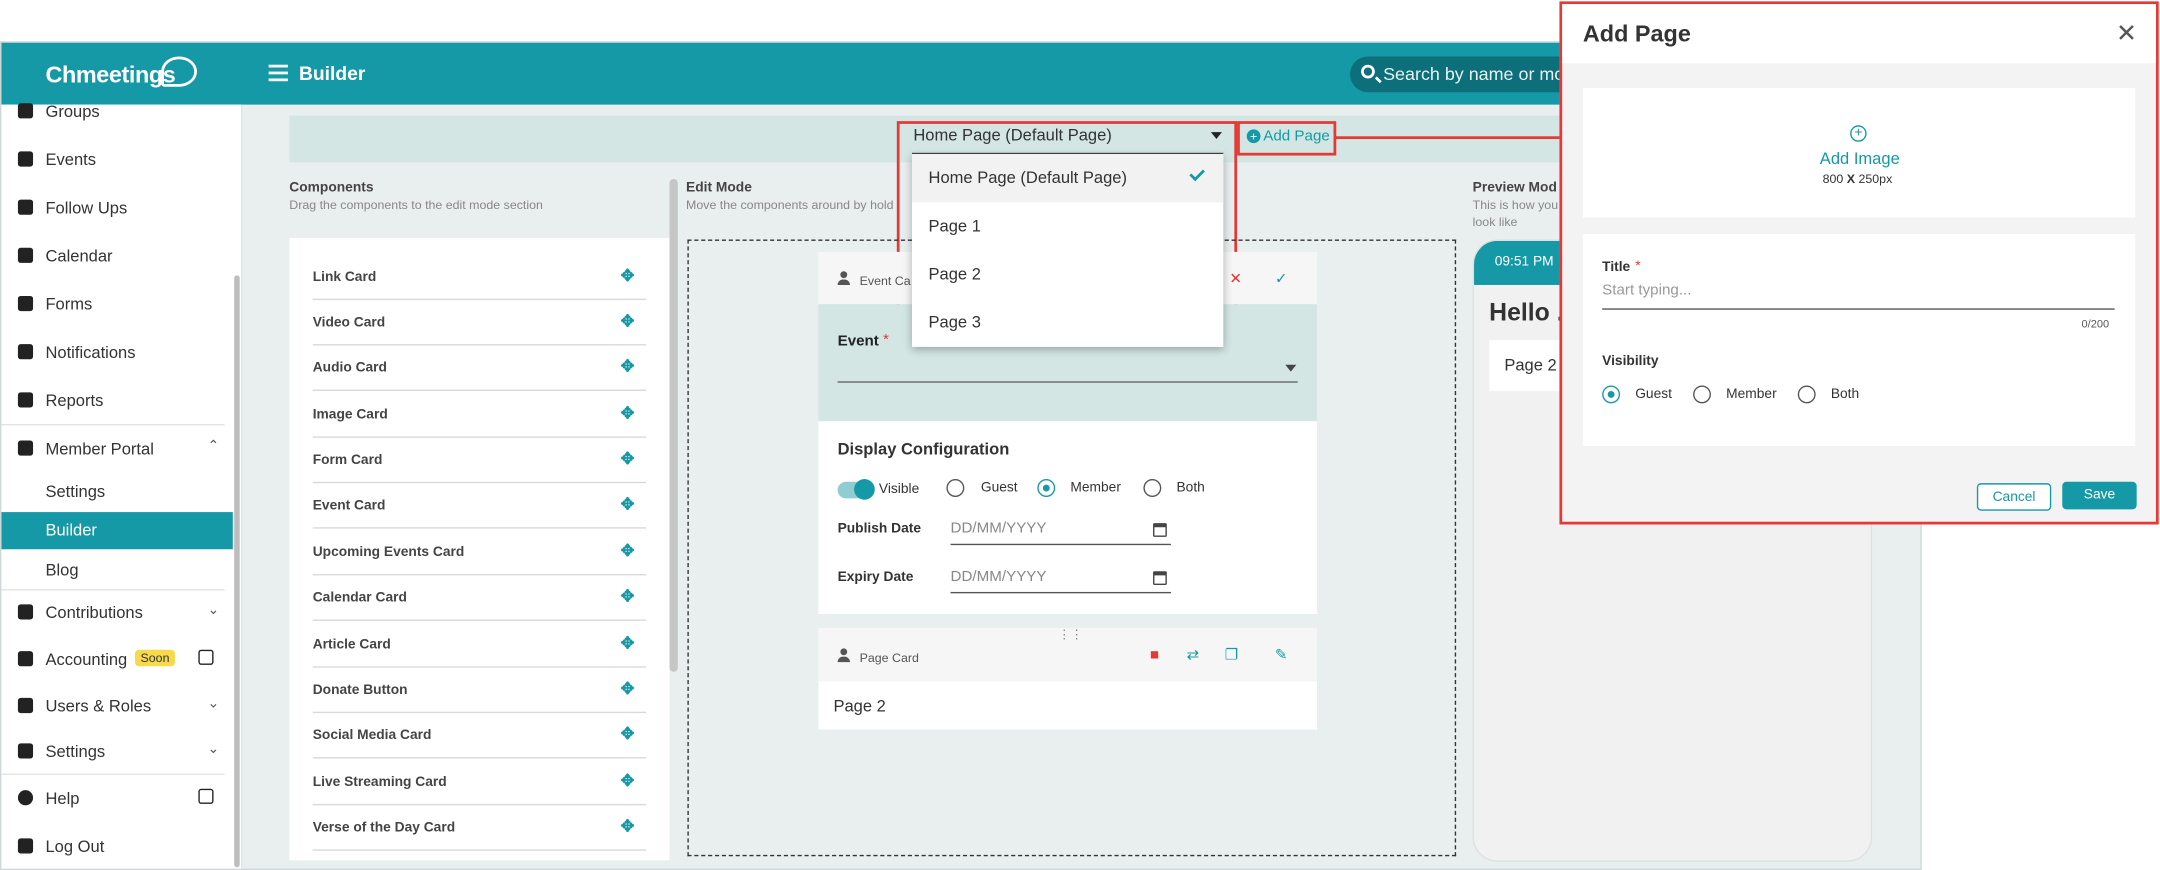 The image size is (2160, 870). I want to click on sidebar-item-log-out: Log Out, so click(116, 848).